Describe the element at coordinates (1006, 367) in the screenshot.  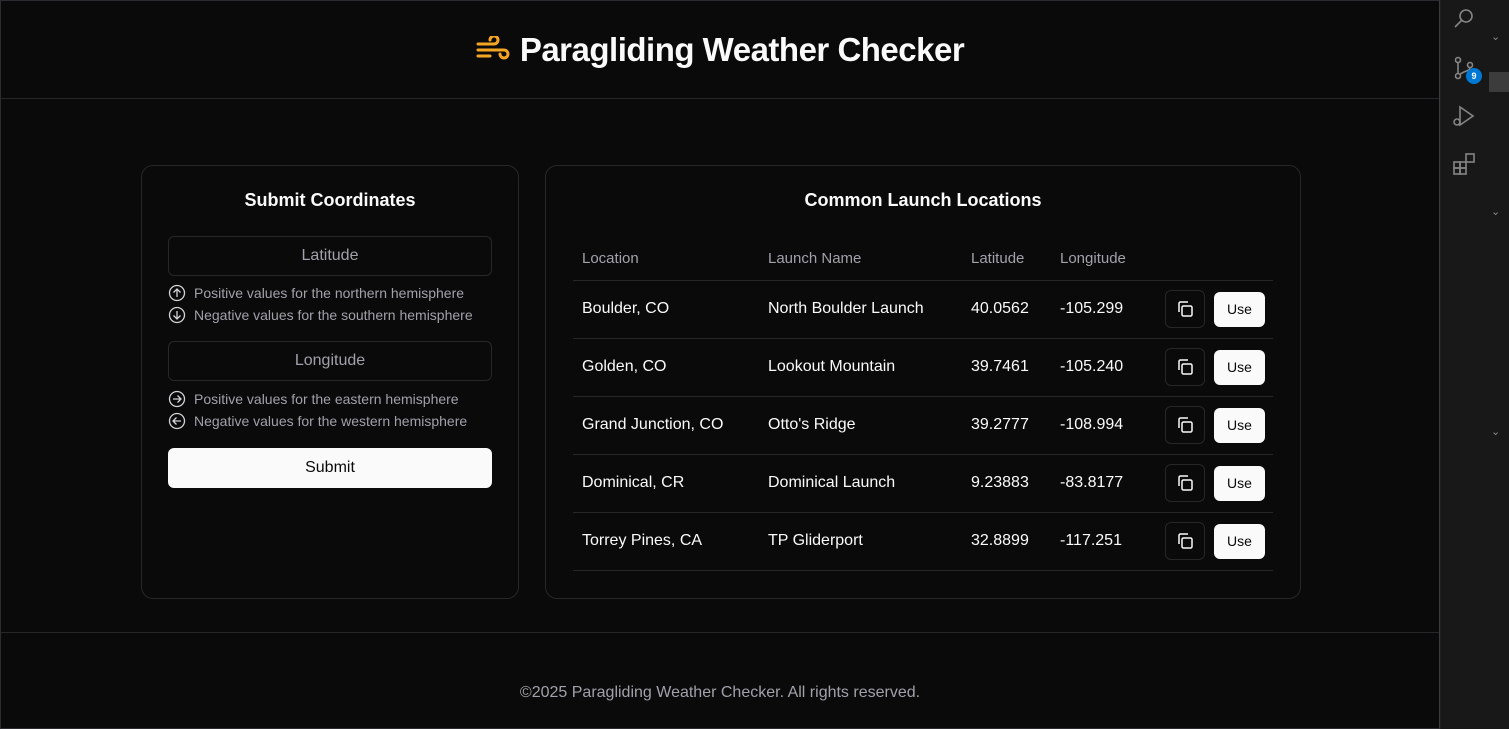
I see `cell-lat: 39.7461` at that location.